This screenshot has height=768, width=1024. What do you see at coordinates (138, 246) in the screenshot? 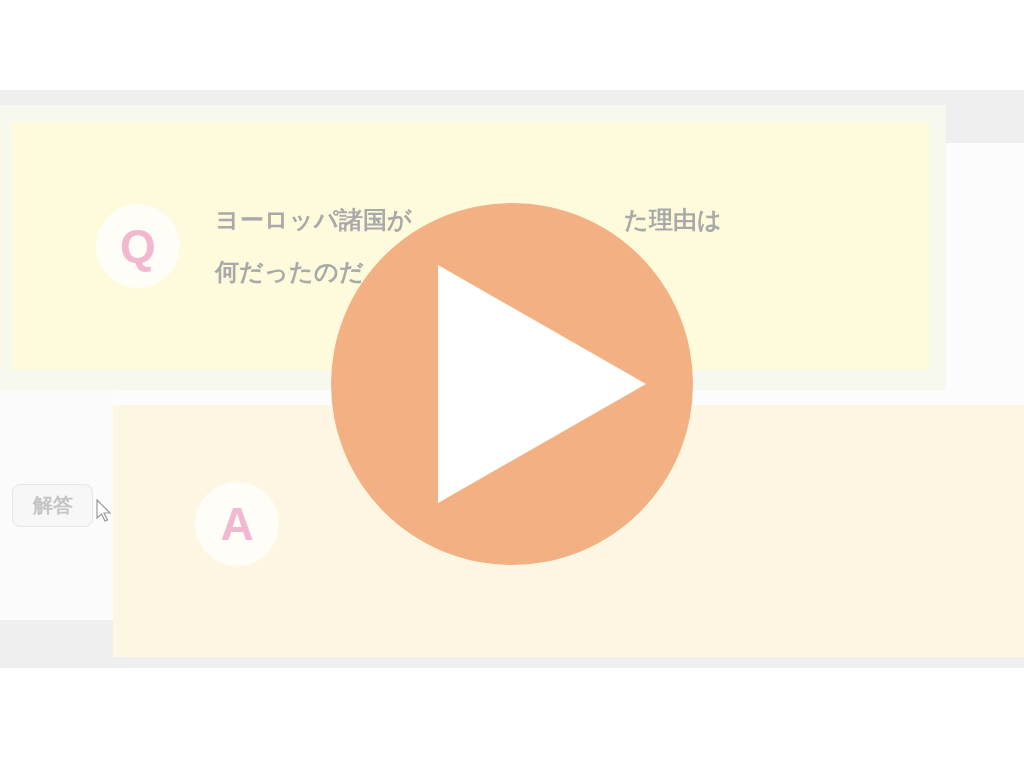
I see `question-mark-badge: Q` at bounding box center [138, 246].